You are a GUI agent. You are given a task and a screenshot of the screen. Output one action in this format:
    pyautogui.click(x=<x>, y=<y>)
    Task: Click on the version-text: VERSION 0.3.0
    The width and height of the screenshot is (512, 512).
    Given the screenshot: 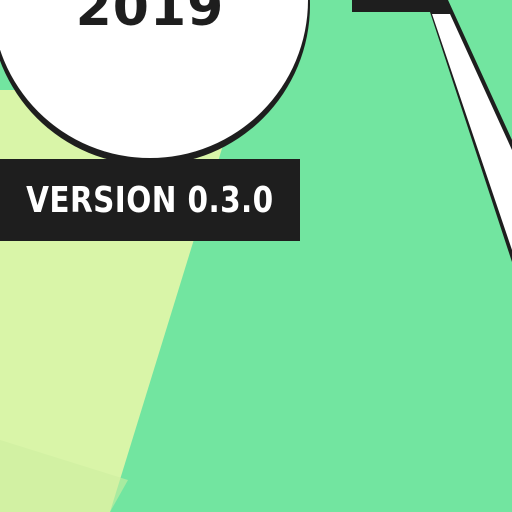 What is the action you would take?
    pyautogui.click(x=150, y=200)
    